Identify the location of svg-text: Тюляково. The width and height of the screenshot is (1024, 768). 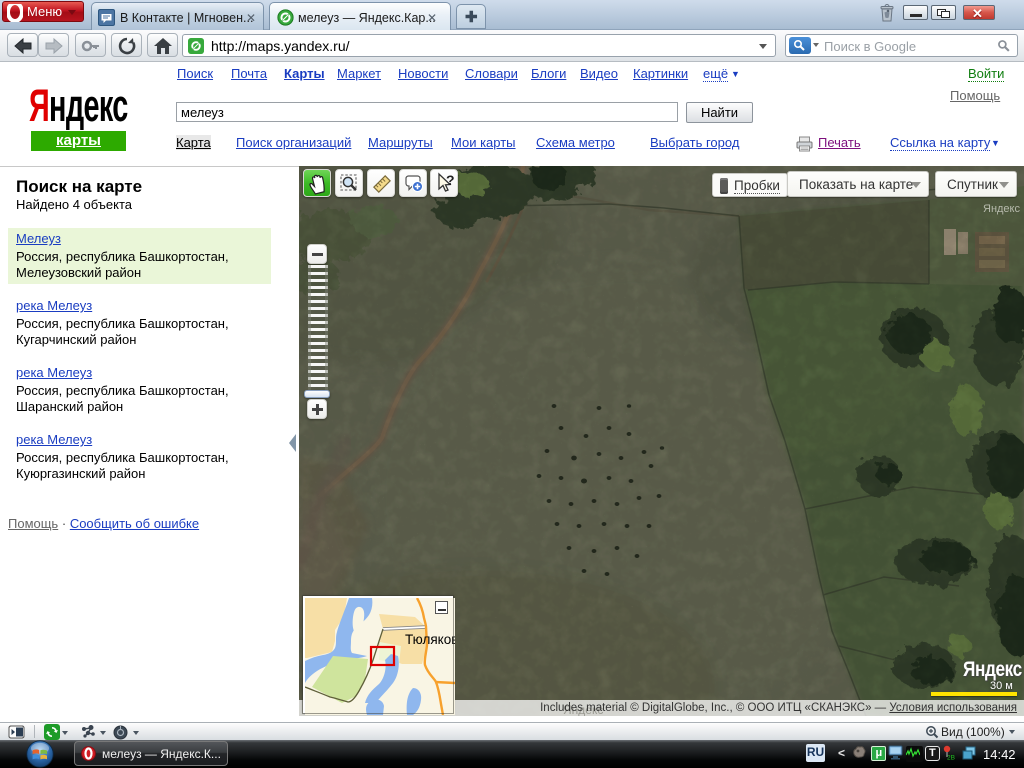
(430, 639).